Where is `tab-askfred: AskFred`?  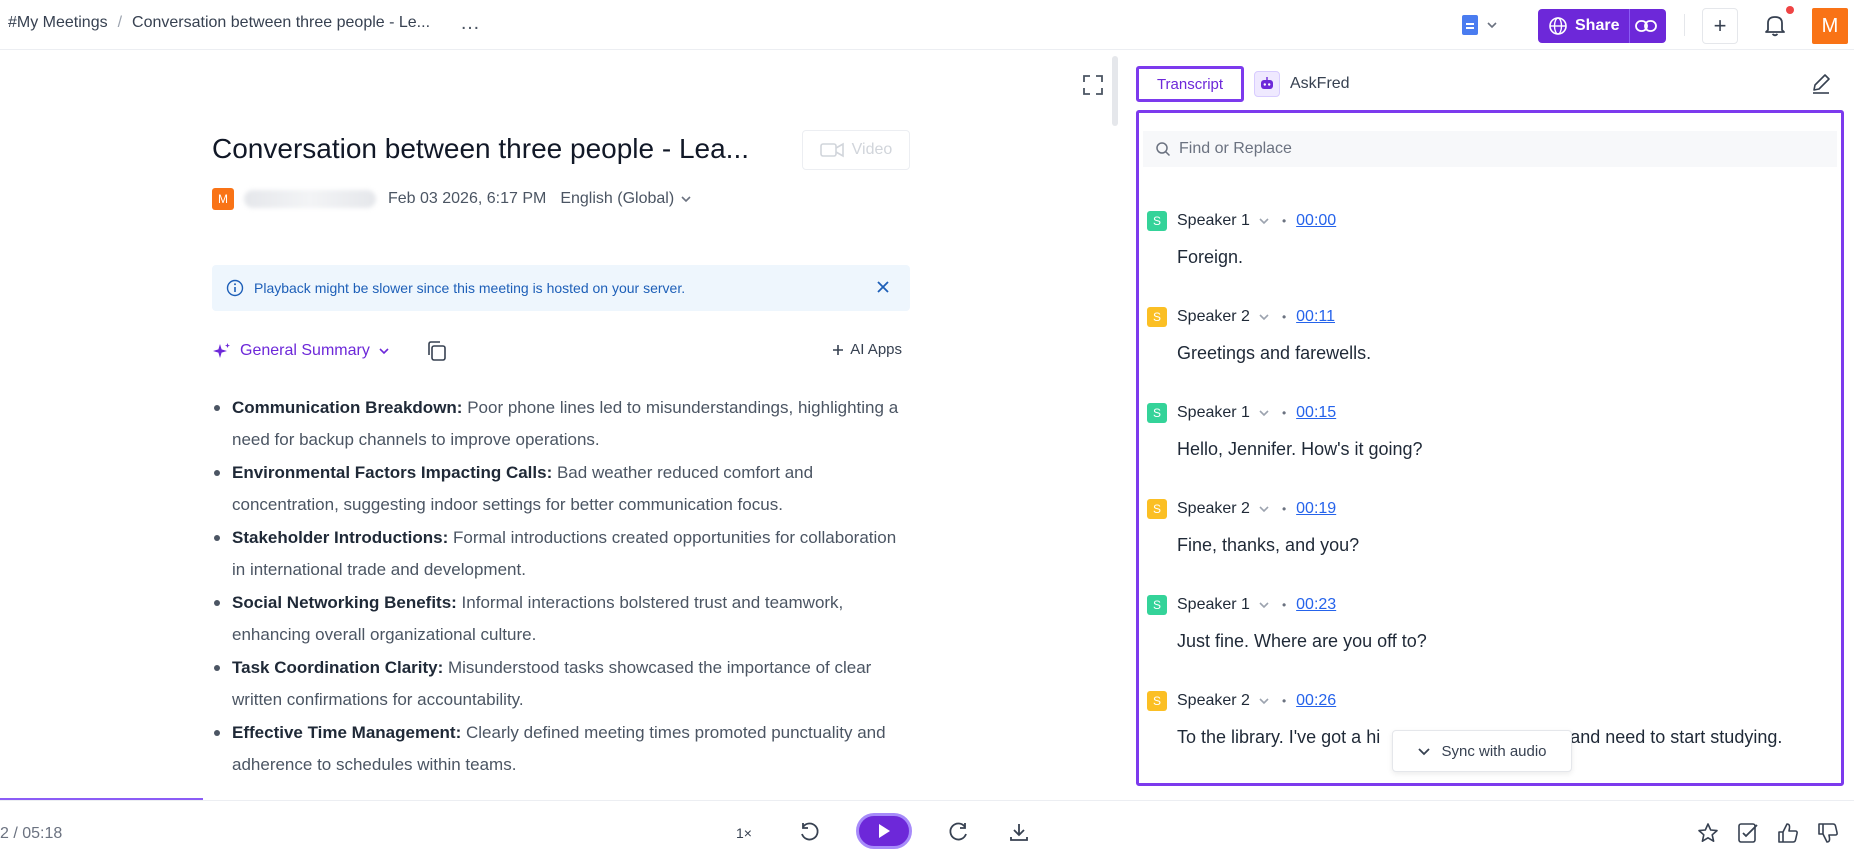
tab-askfred: AskFred is located at coordinates (1302, 84).